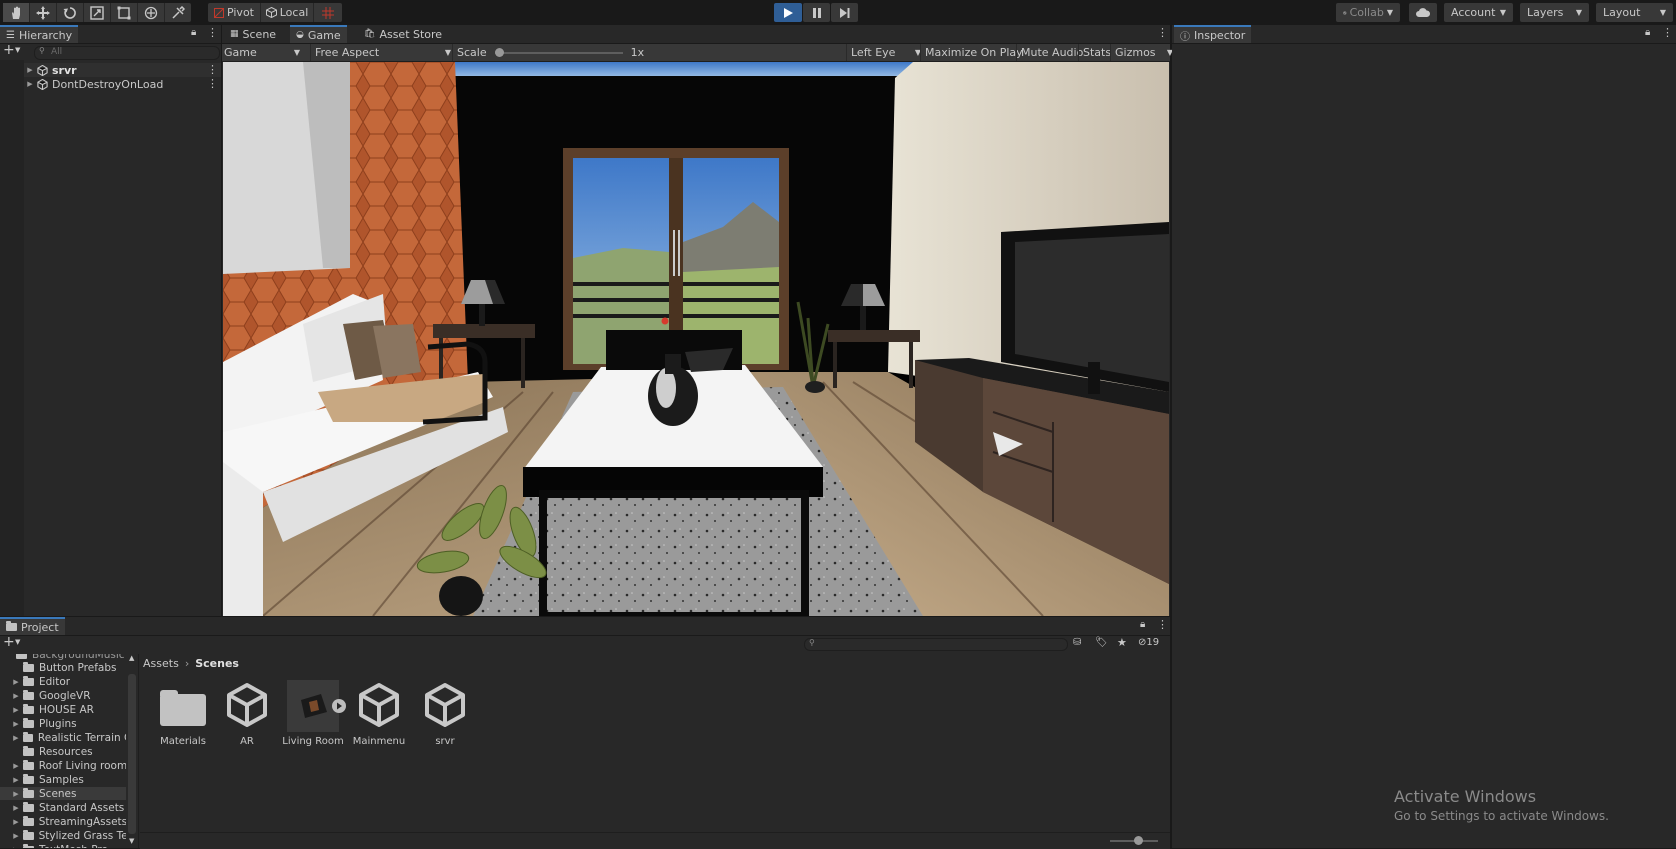 The image size is (1676, 849). I want to click on rotate-tool-icon, so click(70, 12).